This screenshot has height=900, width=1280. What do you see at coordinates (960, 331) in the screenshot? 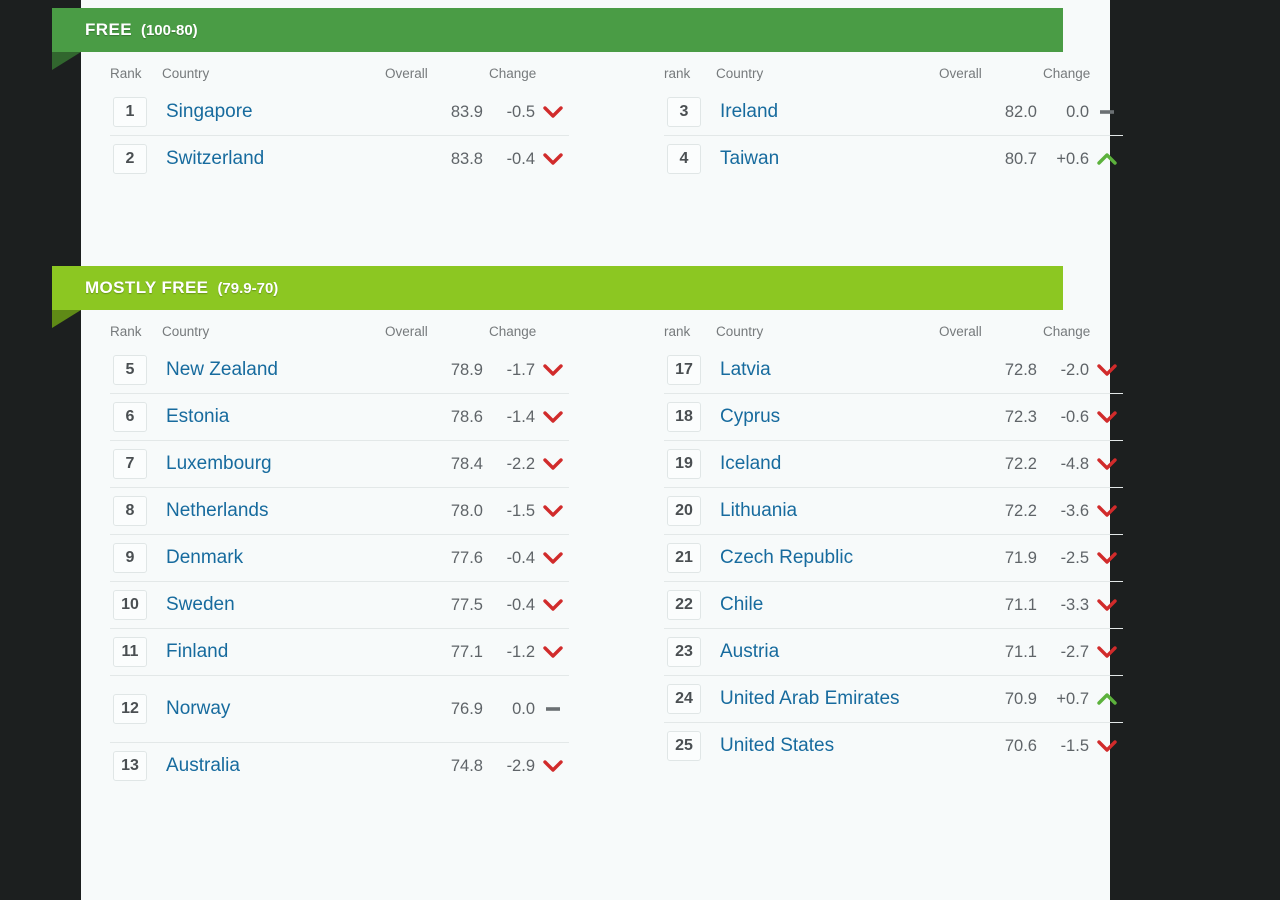
I see `column-header-overall: Overall` at bounding box center [960, 331].